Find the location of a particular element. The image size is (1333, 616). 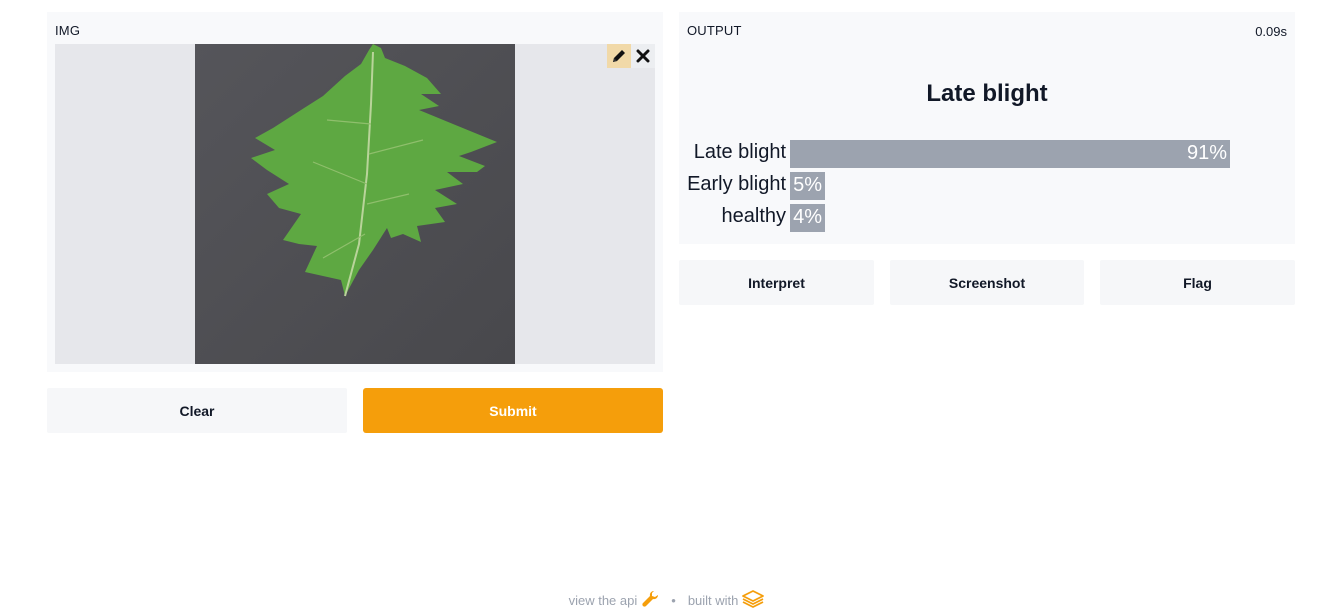

predicted-label: Late blight is located at coordinates (987, 93).